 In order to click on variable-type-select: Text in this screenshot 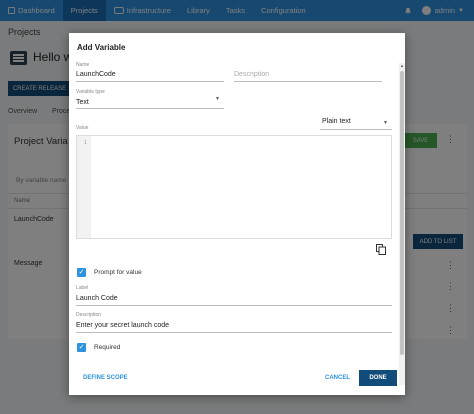, I will do `click(82, 102)`.